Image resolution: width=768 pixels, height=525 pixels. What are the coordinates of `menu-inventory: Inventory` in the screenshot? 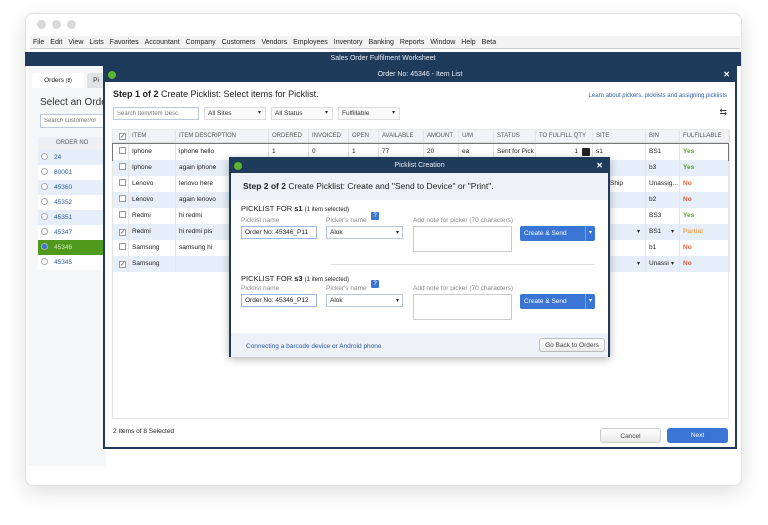 It's located at (348, 42).